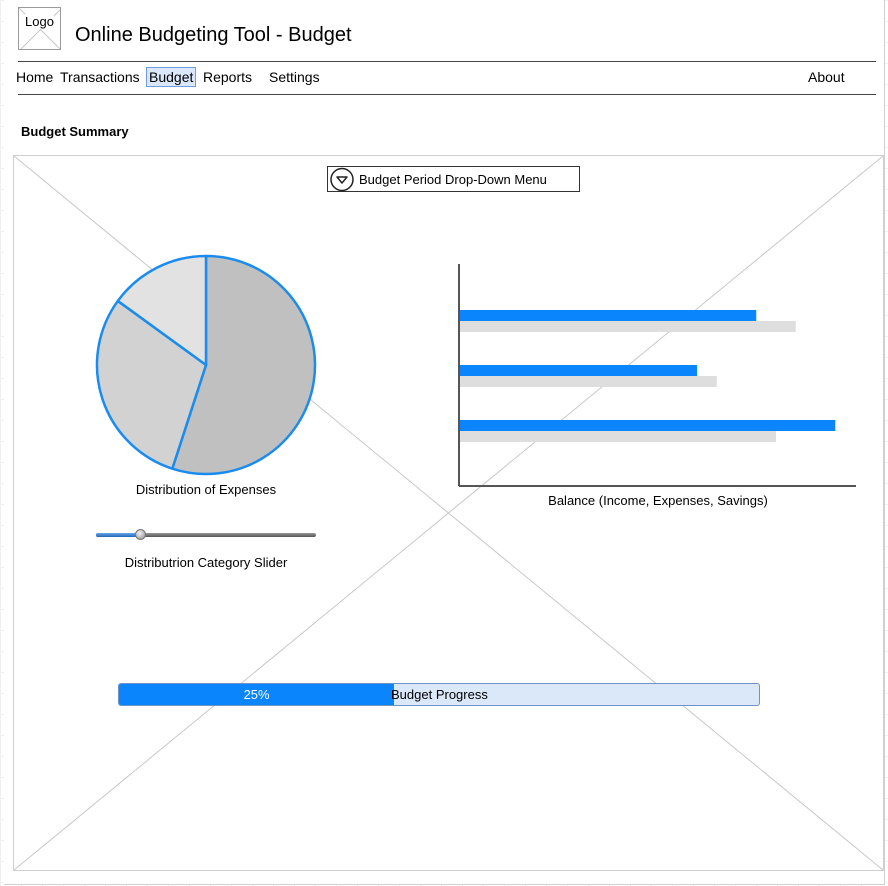  What do you see at coordinates (34, 77) in the screenshot?
I see `nav-home: Home` at bounding box center [34, 77].